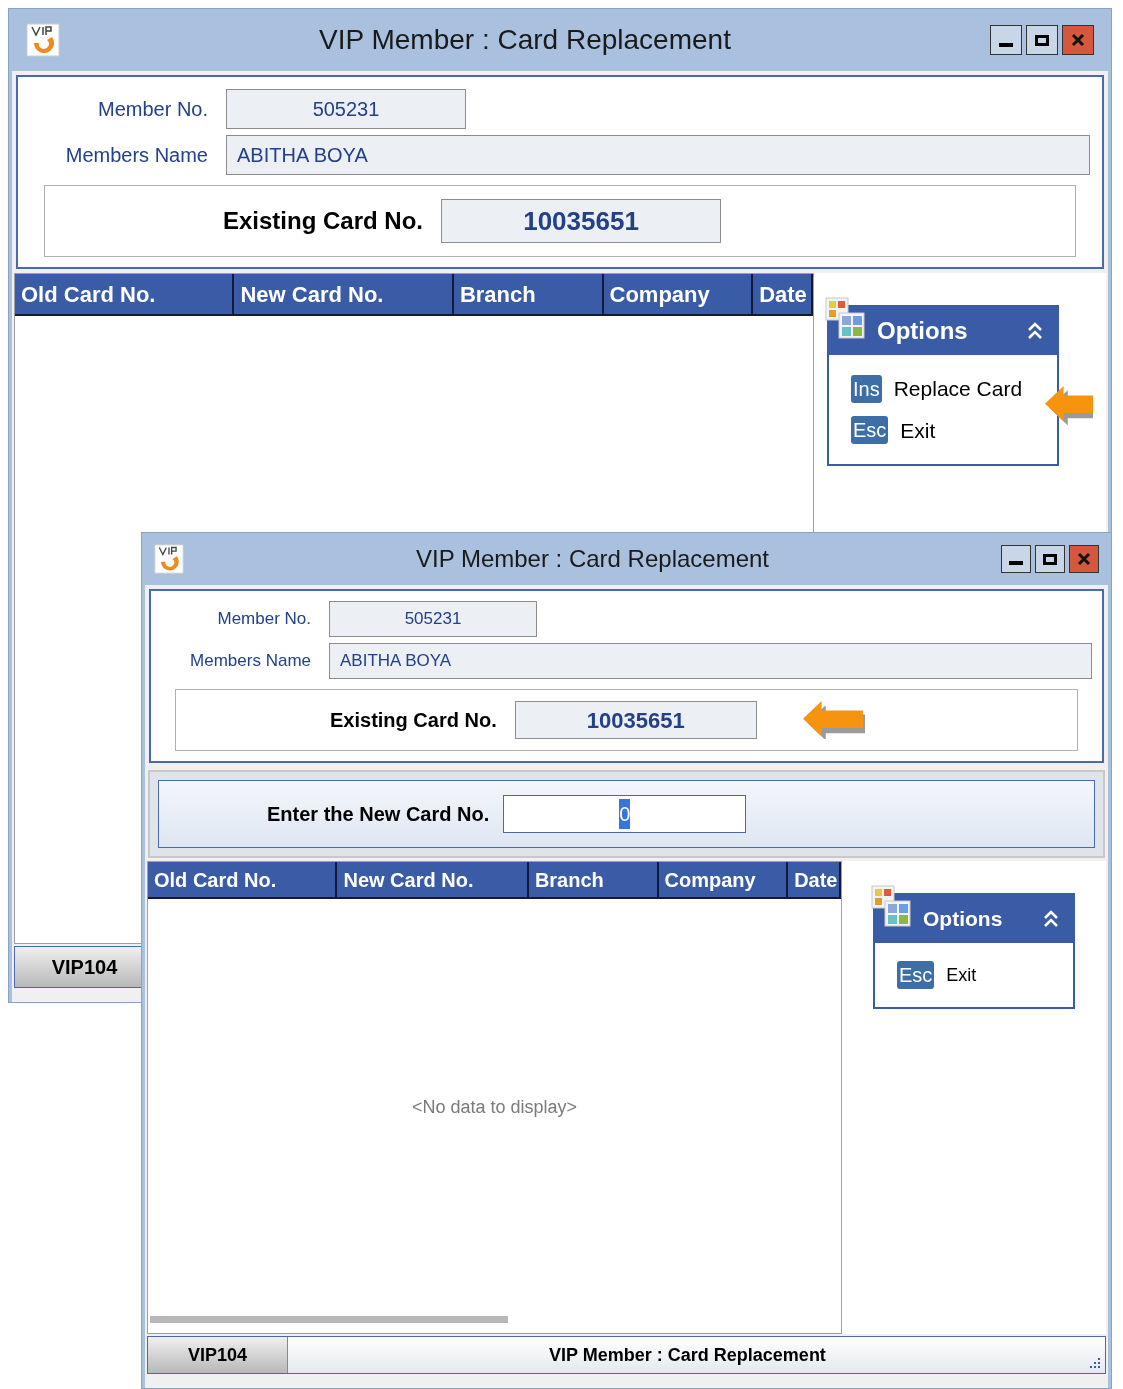 The image size is (1123, 1389). I want to click on empty-grid-message: <No data to display>, so click(494, 1107).